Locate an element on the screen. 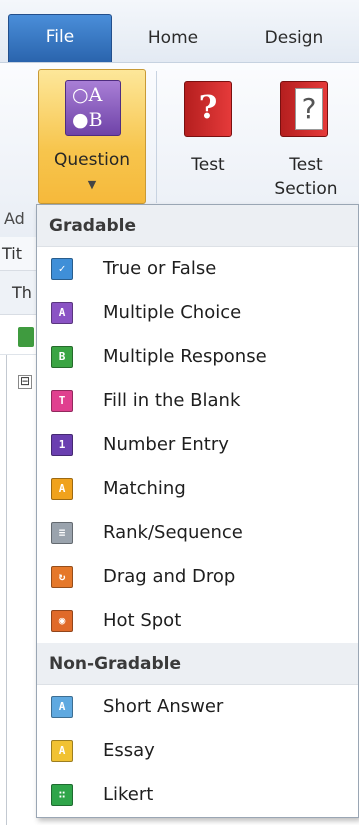 The image size is (359, 825). test-book-icon: ? is located at coordinates (208, 109).